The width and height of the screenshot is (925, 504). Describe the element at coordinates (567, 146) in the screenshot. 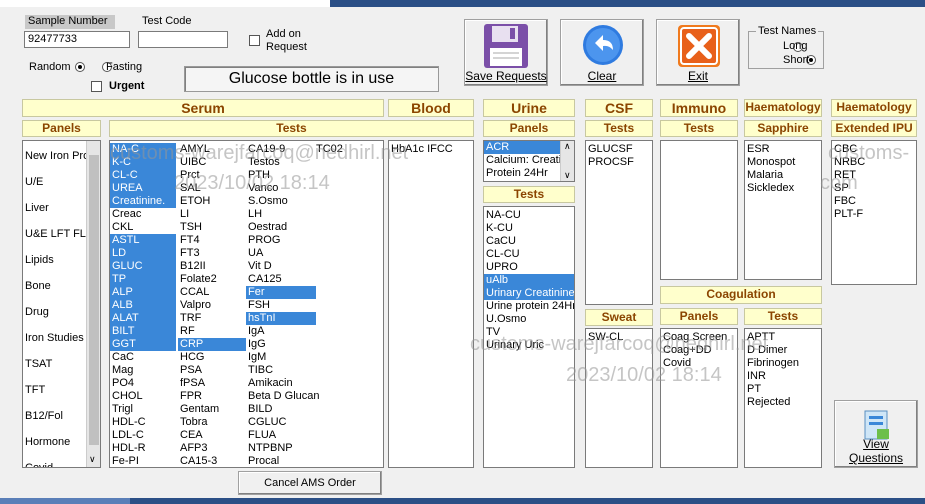

I see `chevron-up-icon: ∧` at that location.